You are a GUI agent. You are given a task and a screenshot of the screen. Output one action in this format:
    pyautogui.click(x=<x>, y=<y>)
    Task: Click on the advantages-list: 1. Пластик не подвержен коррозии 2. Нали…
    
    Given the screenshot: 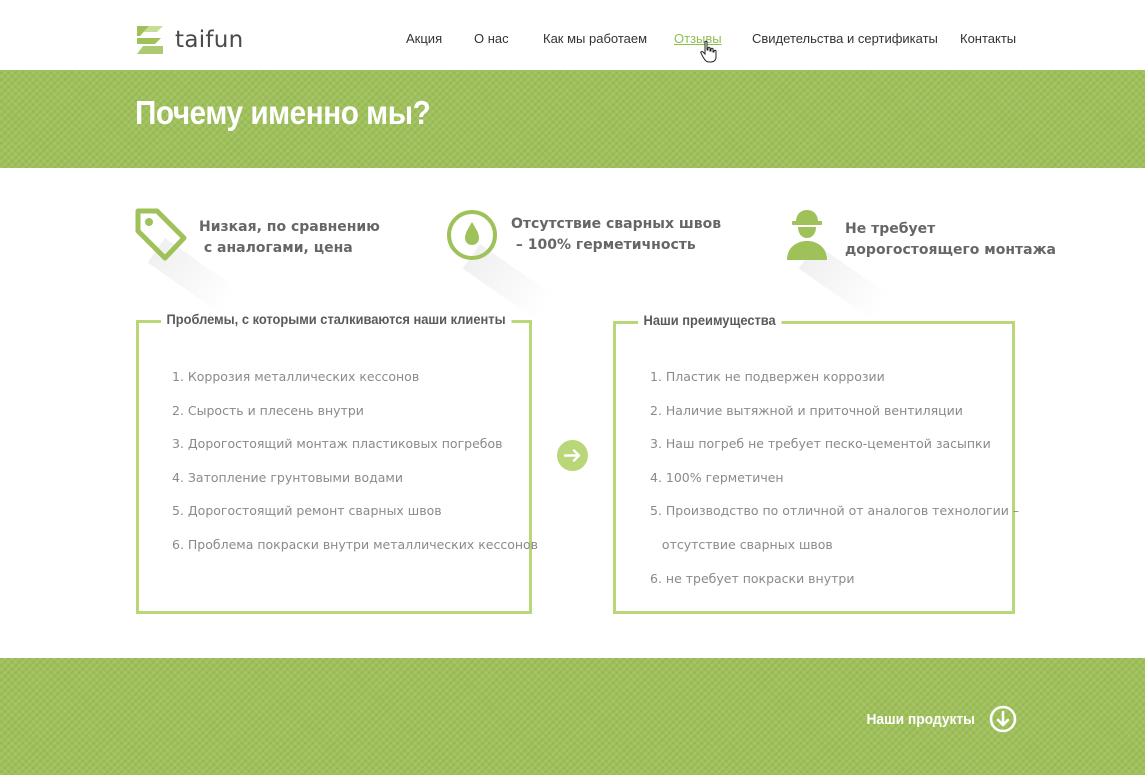 What is the action you would take?
    pyautogui.click(x=834, y=484)
    